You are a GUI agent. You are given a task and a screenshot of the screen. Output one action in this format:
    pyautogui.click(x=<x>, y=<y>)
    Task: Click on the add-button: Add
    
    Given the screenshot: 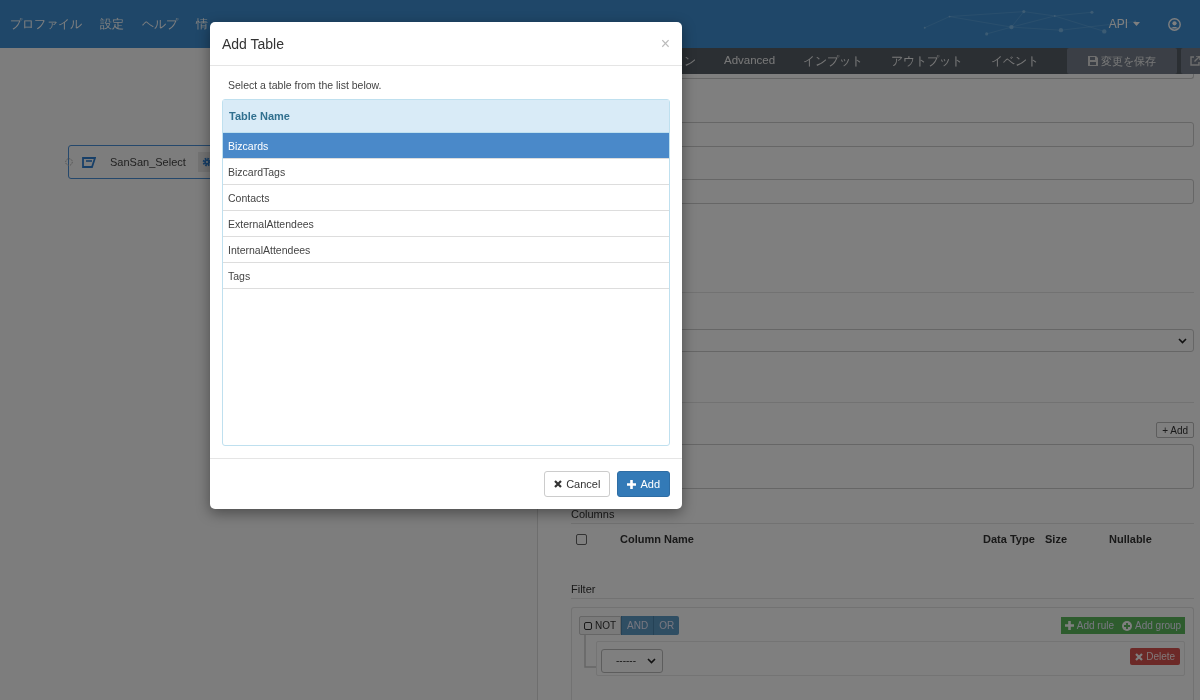 What is the action you would take?
    pyautogui.click(x=643, y=484)
    